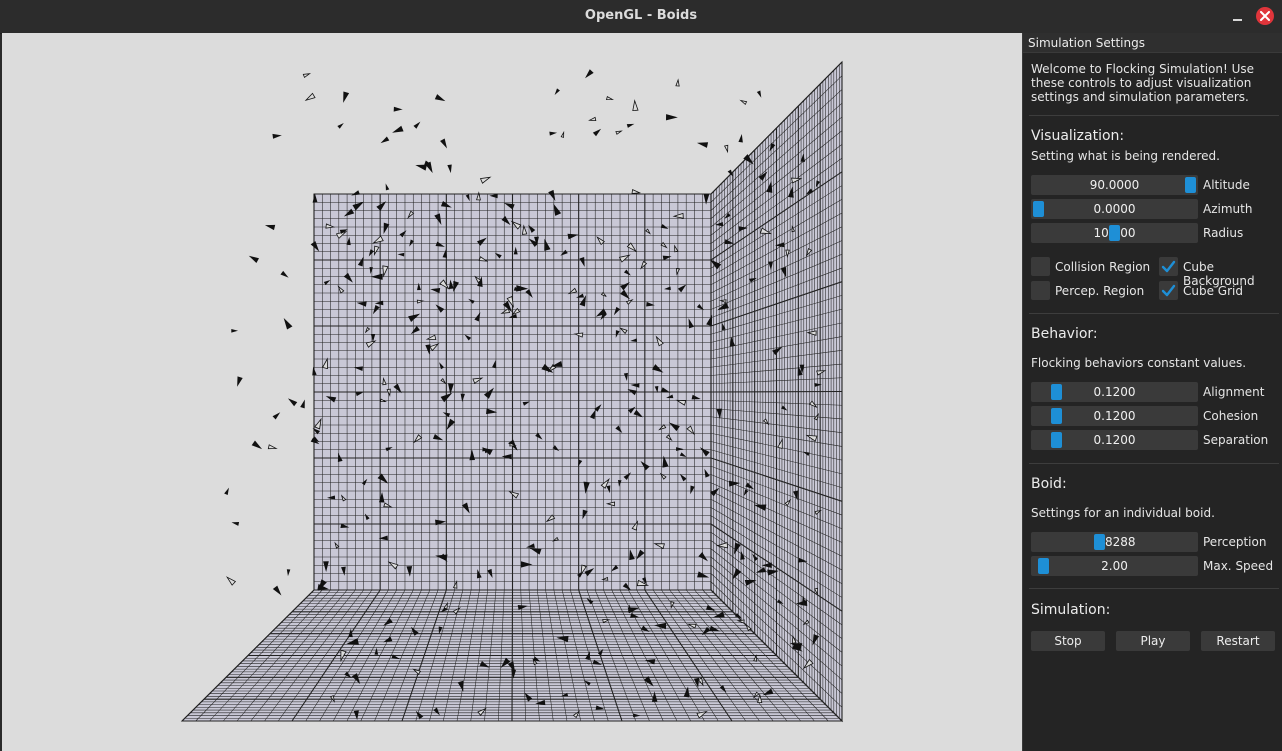 Image resolution: width=1282 pixels, height=751 pixels. I want to click on max-speed-knob, so click(1043, 566).